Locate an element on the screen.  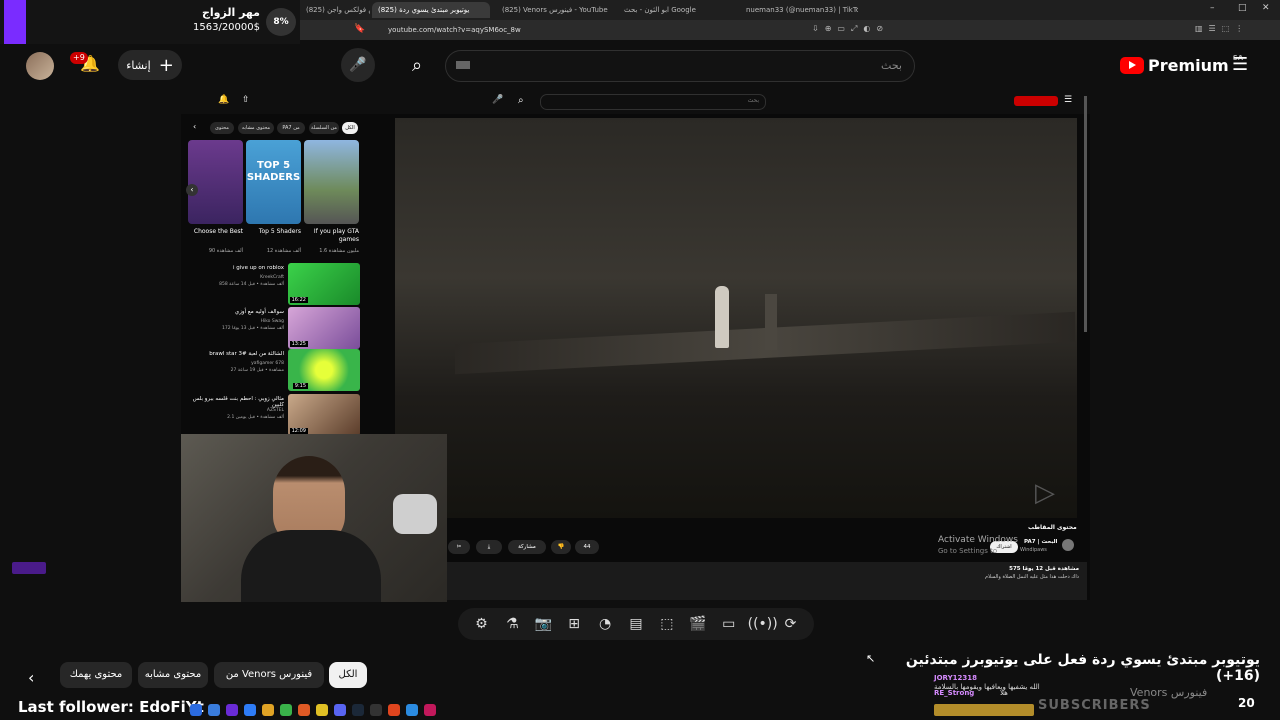
folder-icon is located at coordinates (322, 710).